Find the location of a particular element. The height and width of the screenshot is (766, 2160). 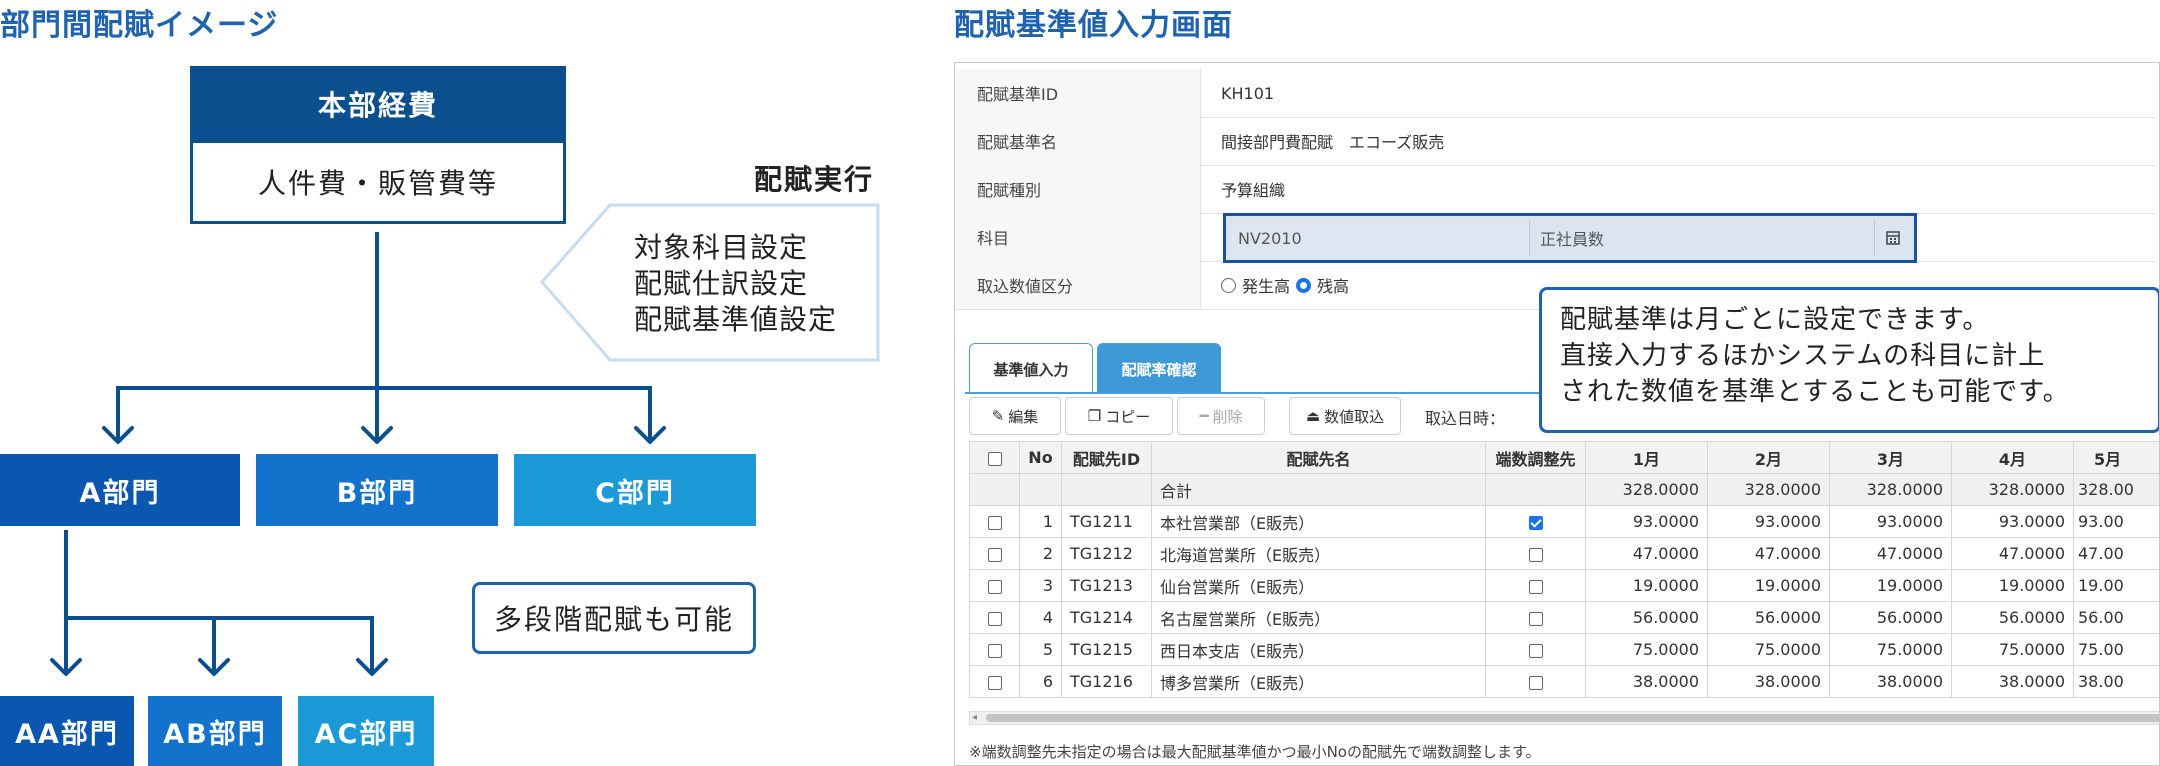

row-name: 名古屋営業所（E販売） is located at coordinates (1318, 617).